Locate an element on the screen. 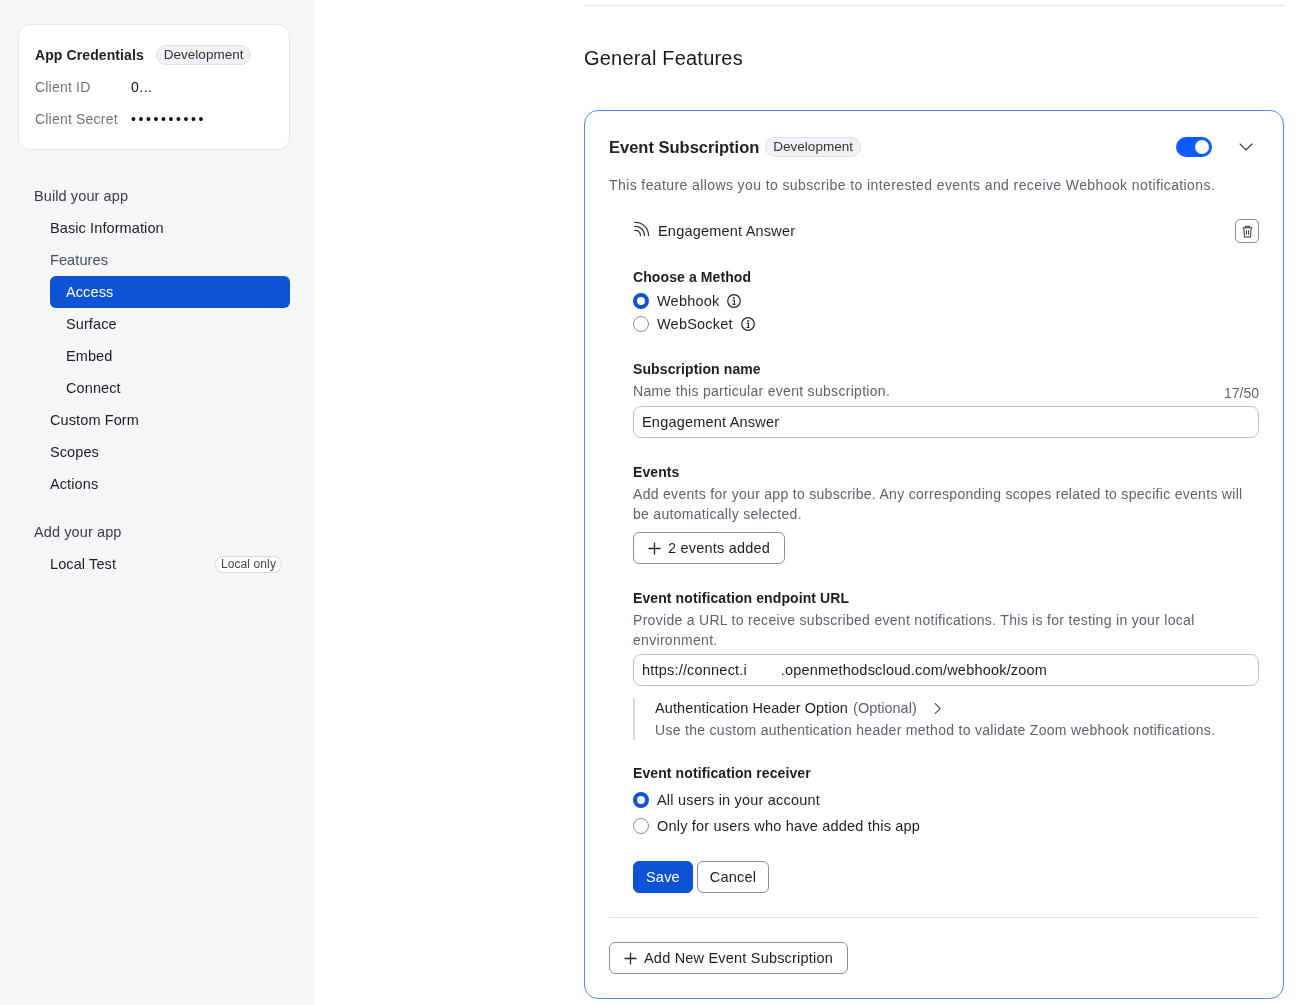 This screenshot has width=1309, height=1005. field-label: Client Secret is located at coordinates (77, 119).